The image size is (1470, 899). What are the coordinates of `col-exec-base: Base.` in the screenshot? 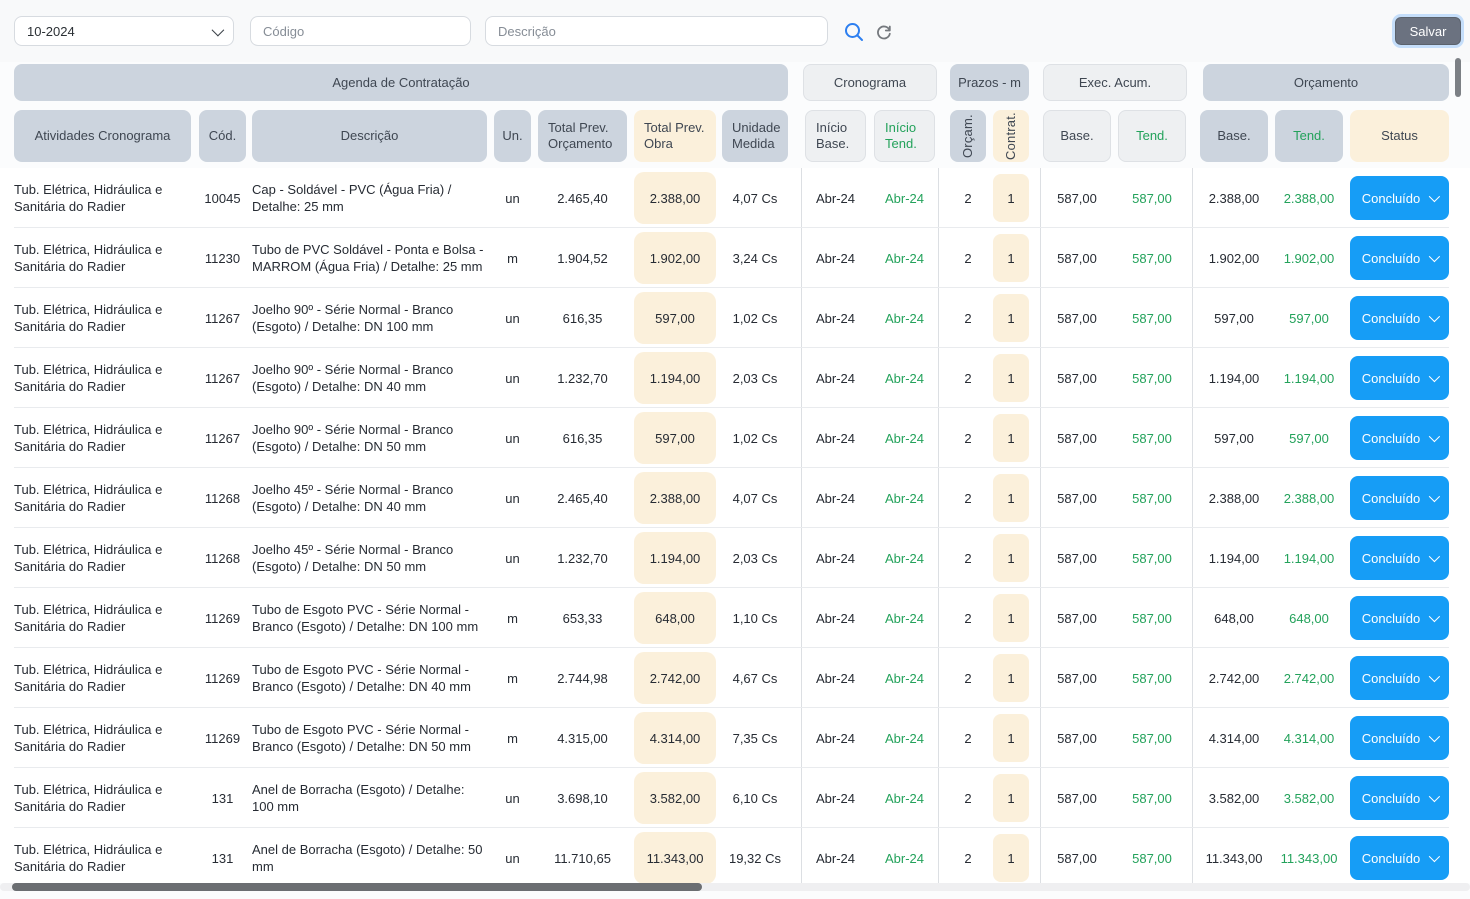 It's located at (1077, 136).